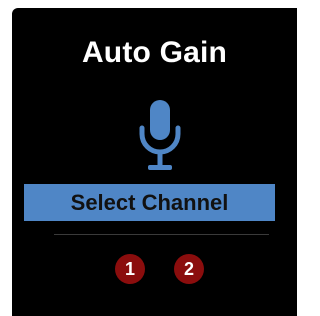 This screenshot has width=320, height=316. Describe the element at coordinates (149, 202) in the screenshot. I see `select-channel-button: Select Channel` at that location.